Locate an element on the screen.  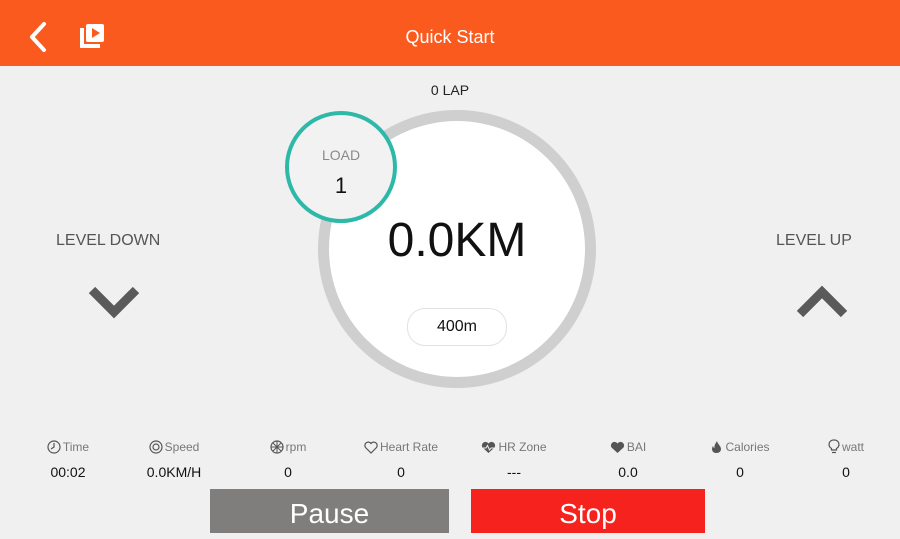
stat-label: Time is located at coordinates (76, 447).